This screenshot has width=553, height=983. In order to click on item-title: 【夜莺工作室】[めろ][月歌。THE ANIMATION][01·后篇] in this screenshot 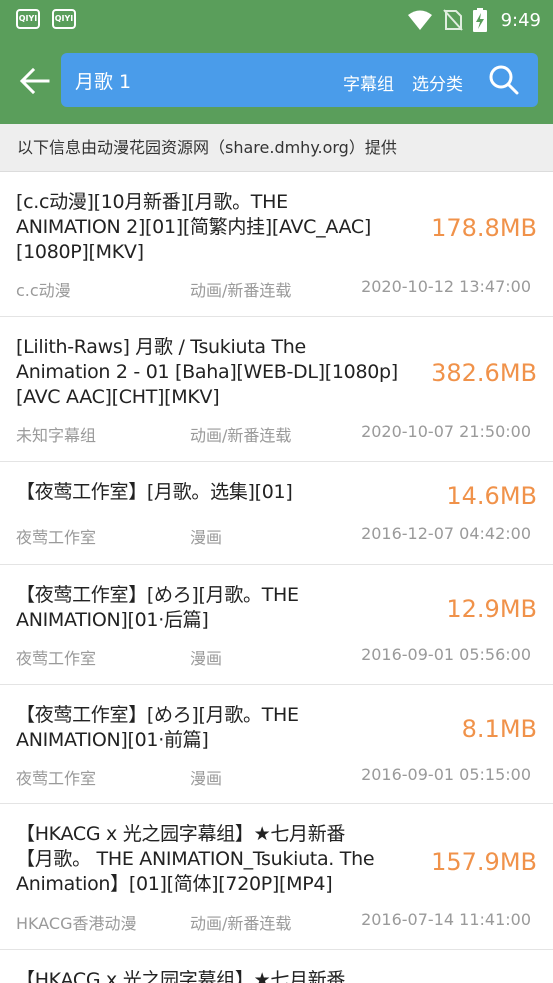, I will do `click(157, 607)`.